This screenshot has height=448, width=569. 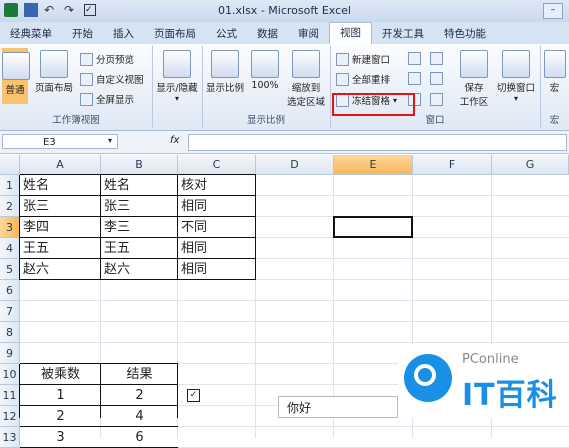 I want to click on zoom-selection-label-2: 选定区域, so click(x=305, y=102).